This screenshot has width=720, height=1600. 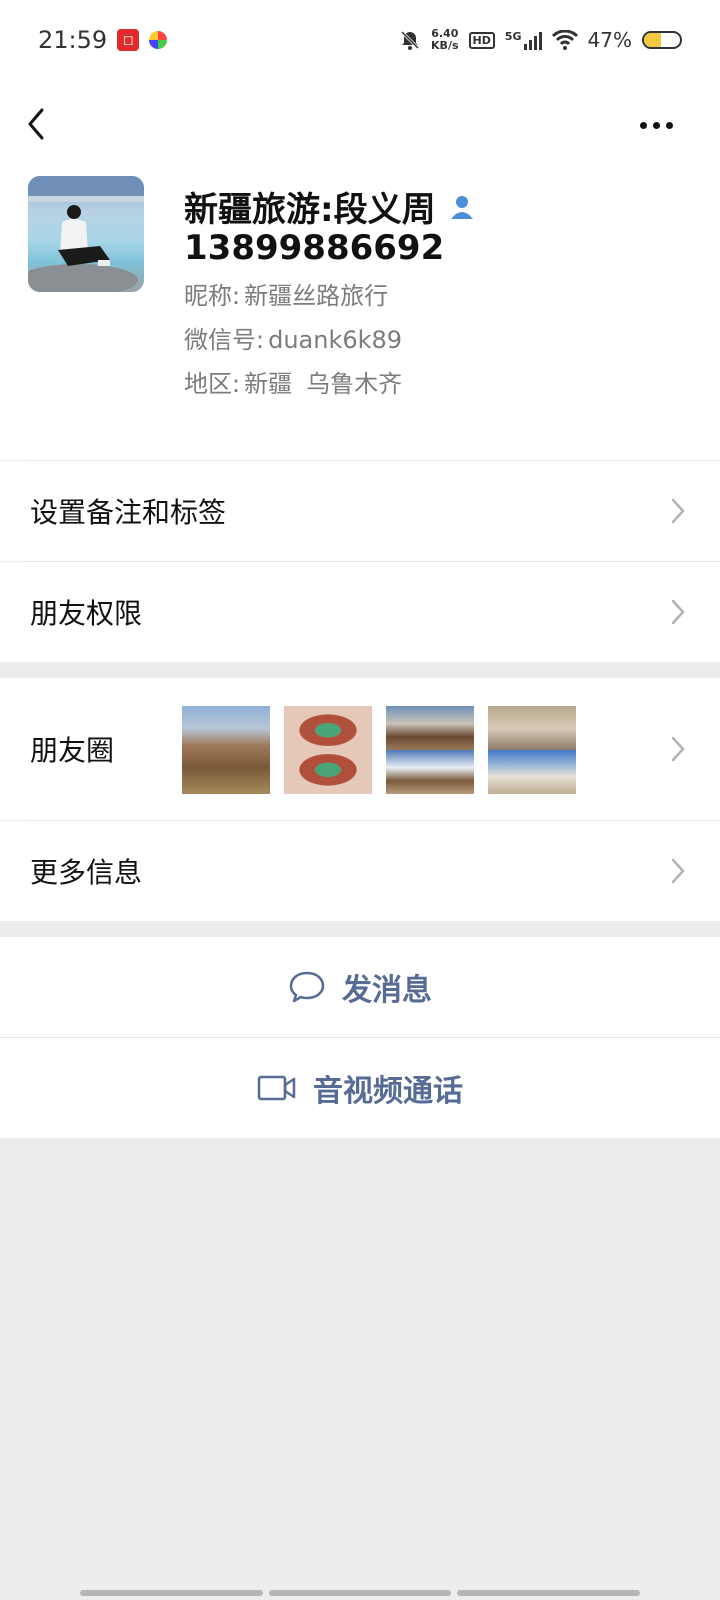 What do you see at coordinates (609, 40) in the screenshot?
I see `battery-percent: 47%` at bounding box center [609, 40].